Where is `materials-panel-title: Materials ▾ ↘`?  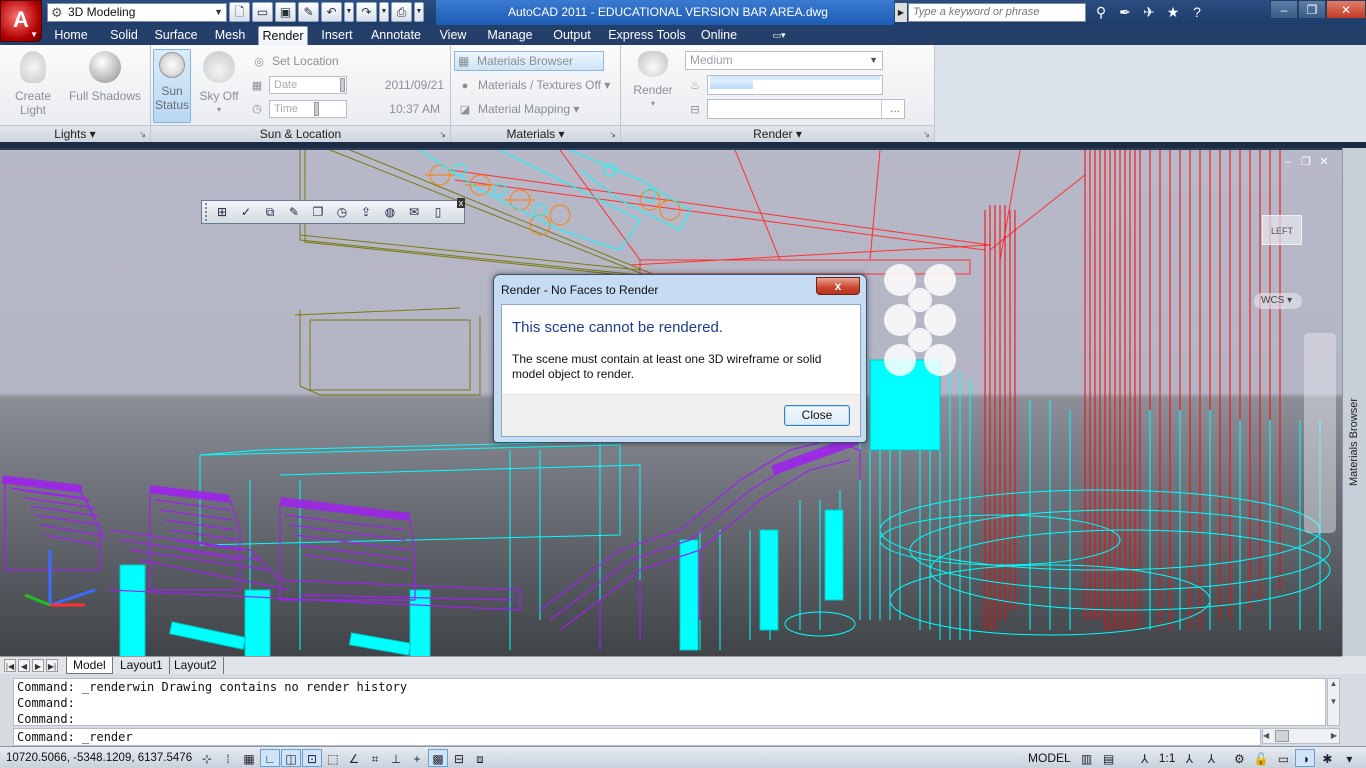 materials-panel-title: Materials ▾ ↘ is located at coordinates (535, 133).